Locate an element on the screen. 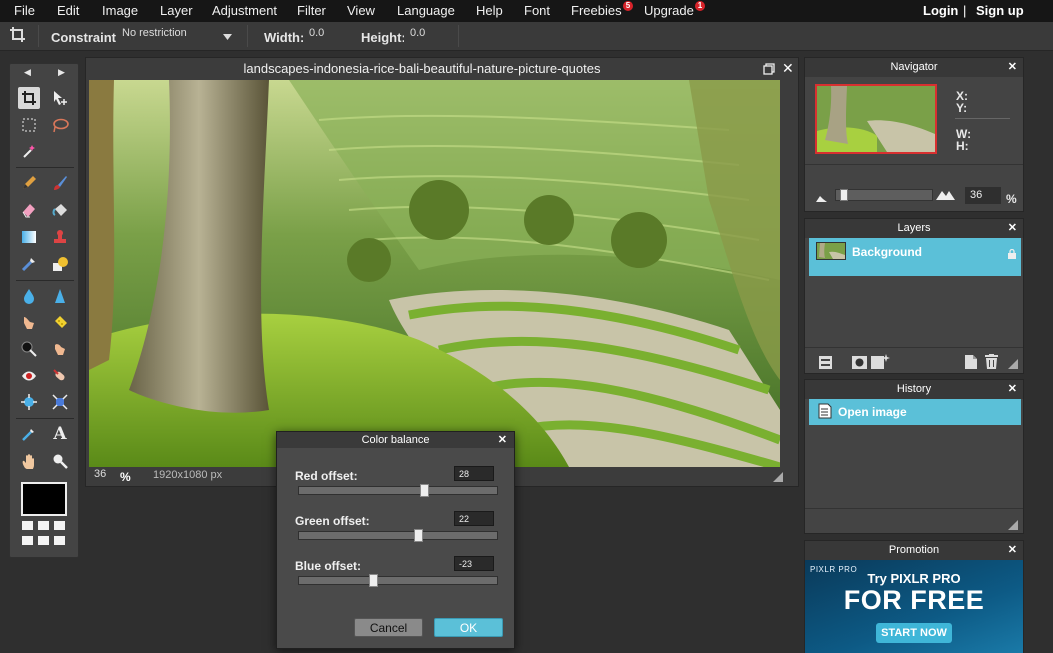 This screenshot has height=653, width=1053. ok-button: OK is located at coordinates (468, 627).